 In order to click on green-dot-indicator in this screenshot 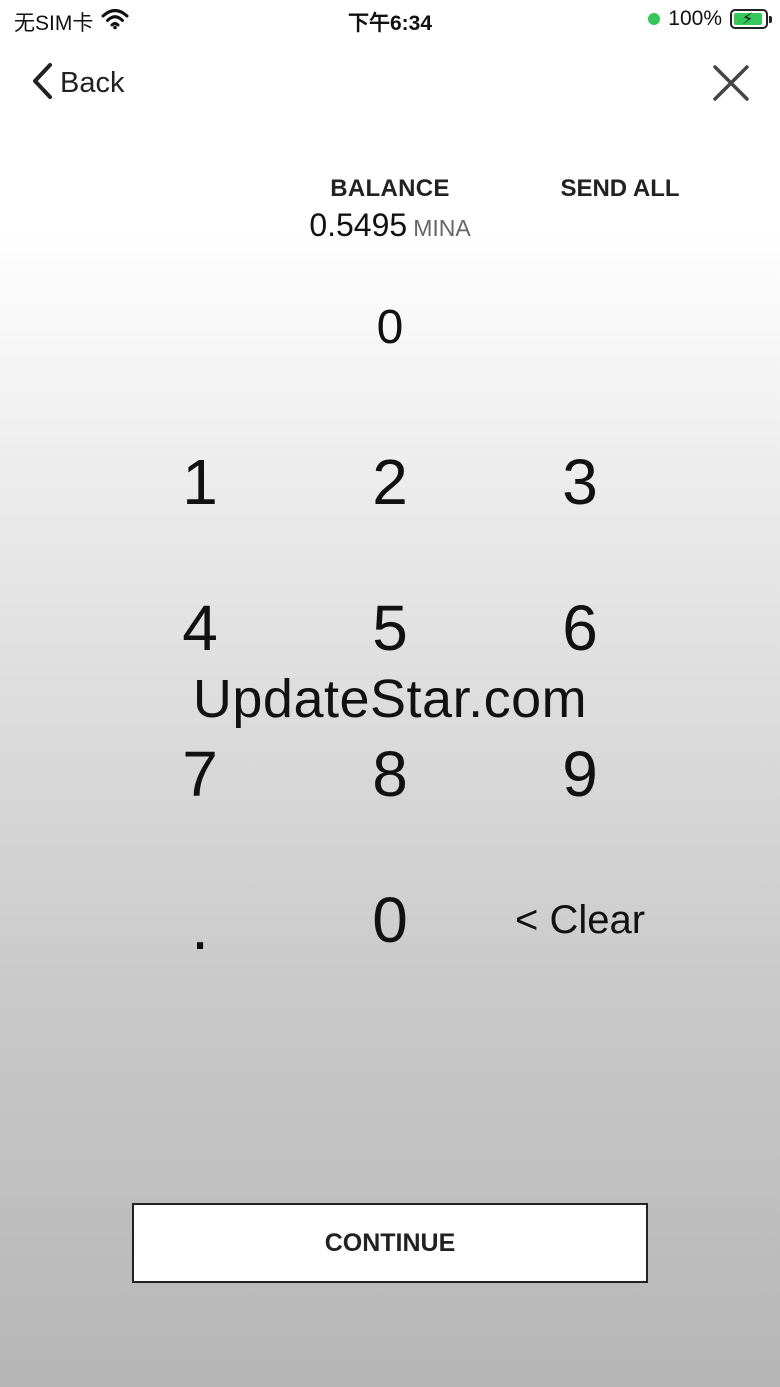, I will do `click(654, 19)`.